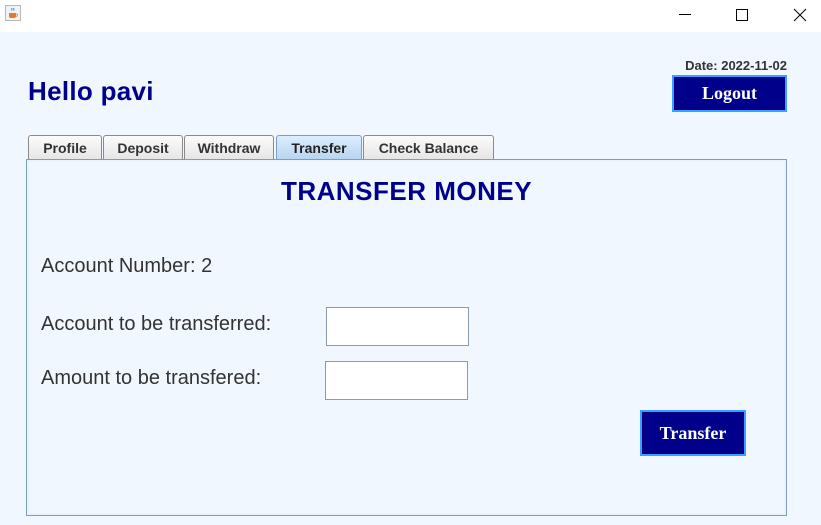  I want to click on minimize-icon, so click(685, 14).